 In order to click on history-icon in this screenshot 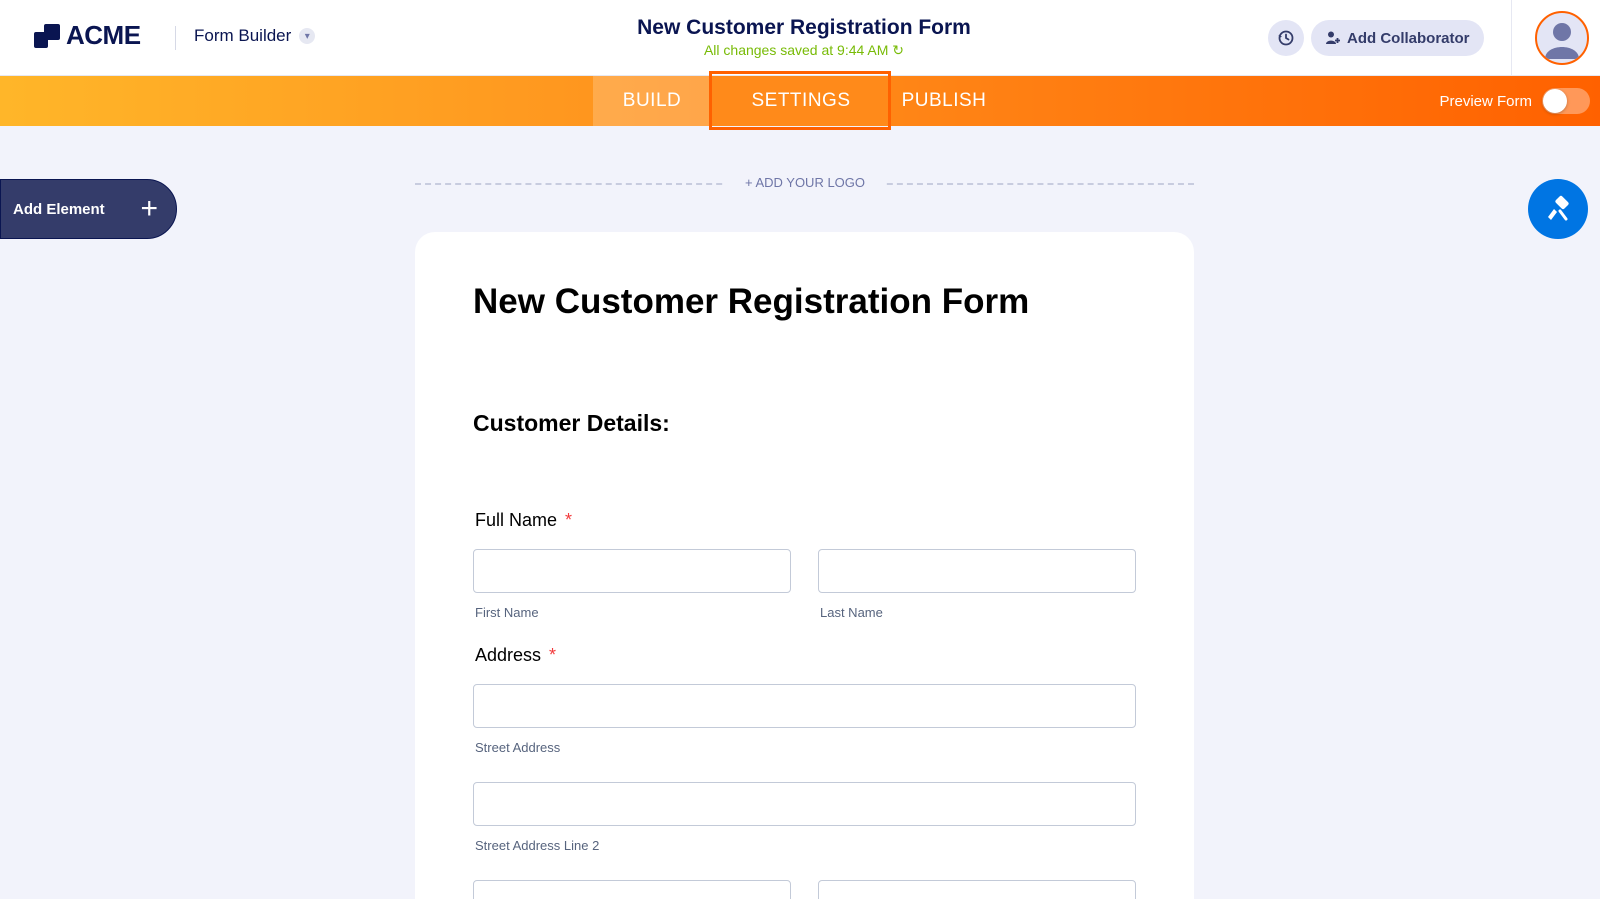, I will do `click(1286, 38)`.